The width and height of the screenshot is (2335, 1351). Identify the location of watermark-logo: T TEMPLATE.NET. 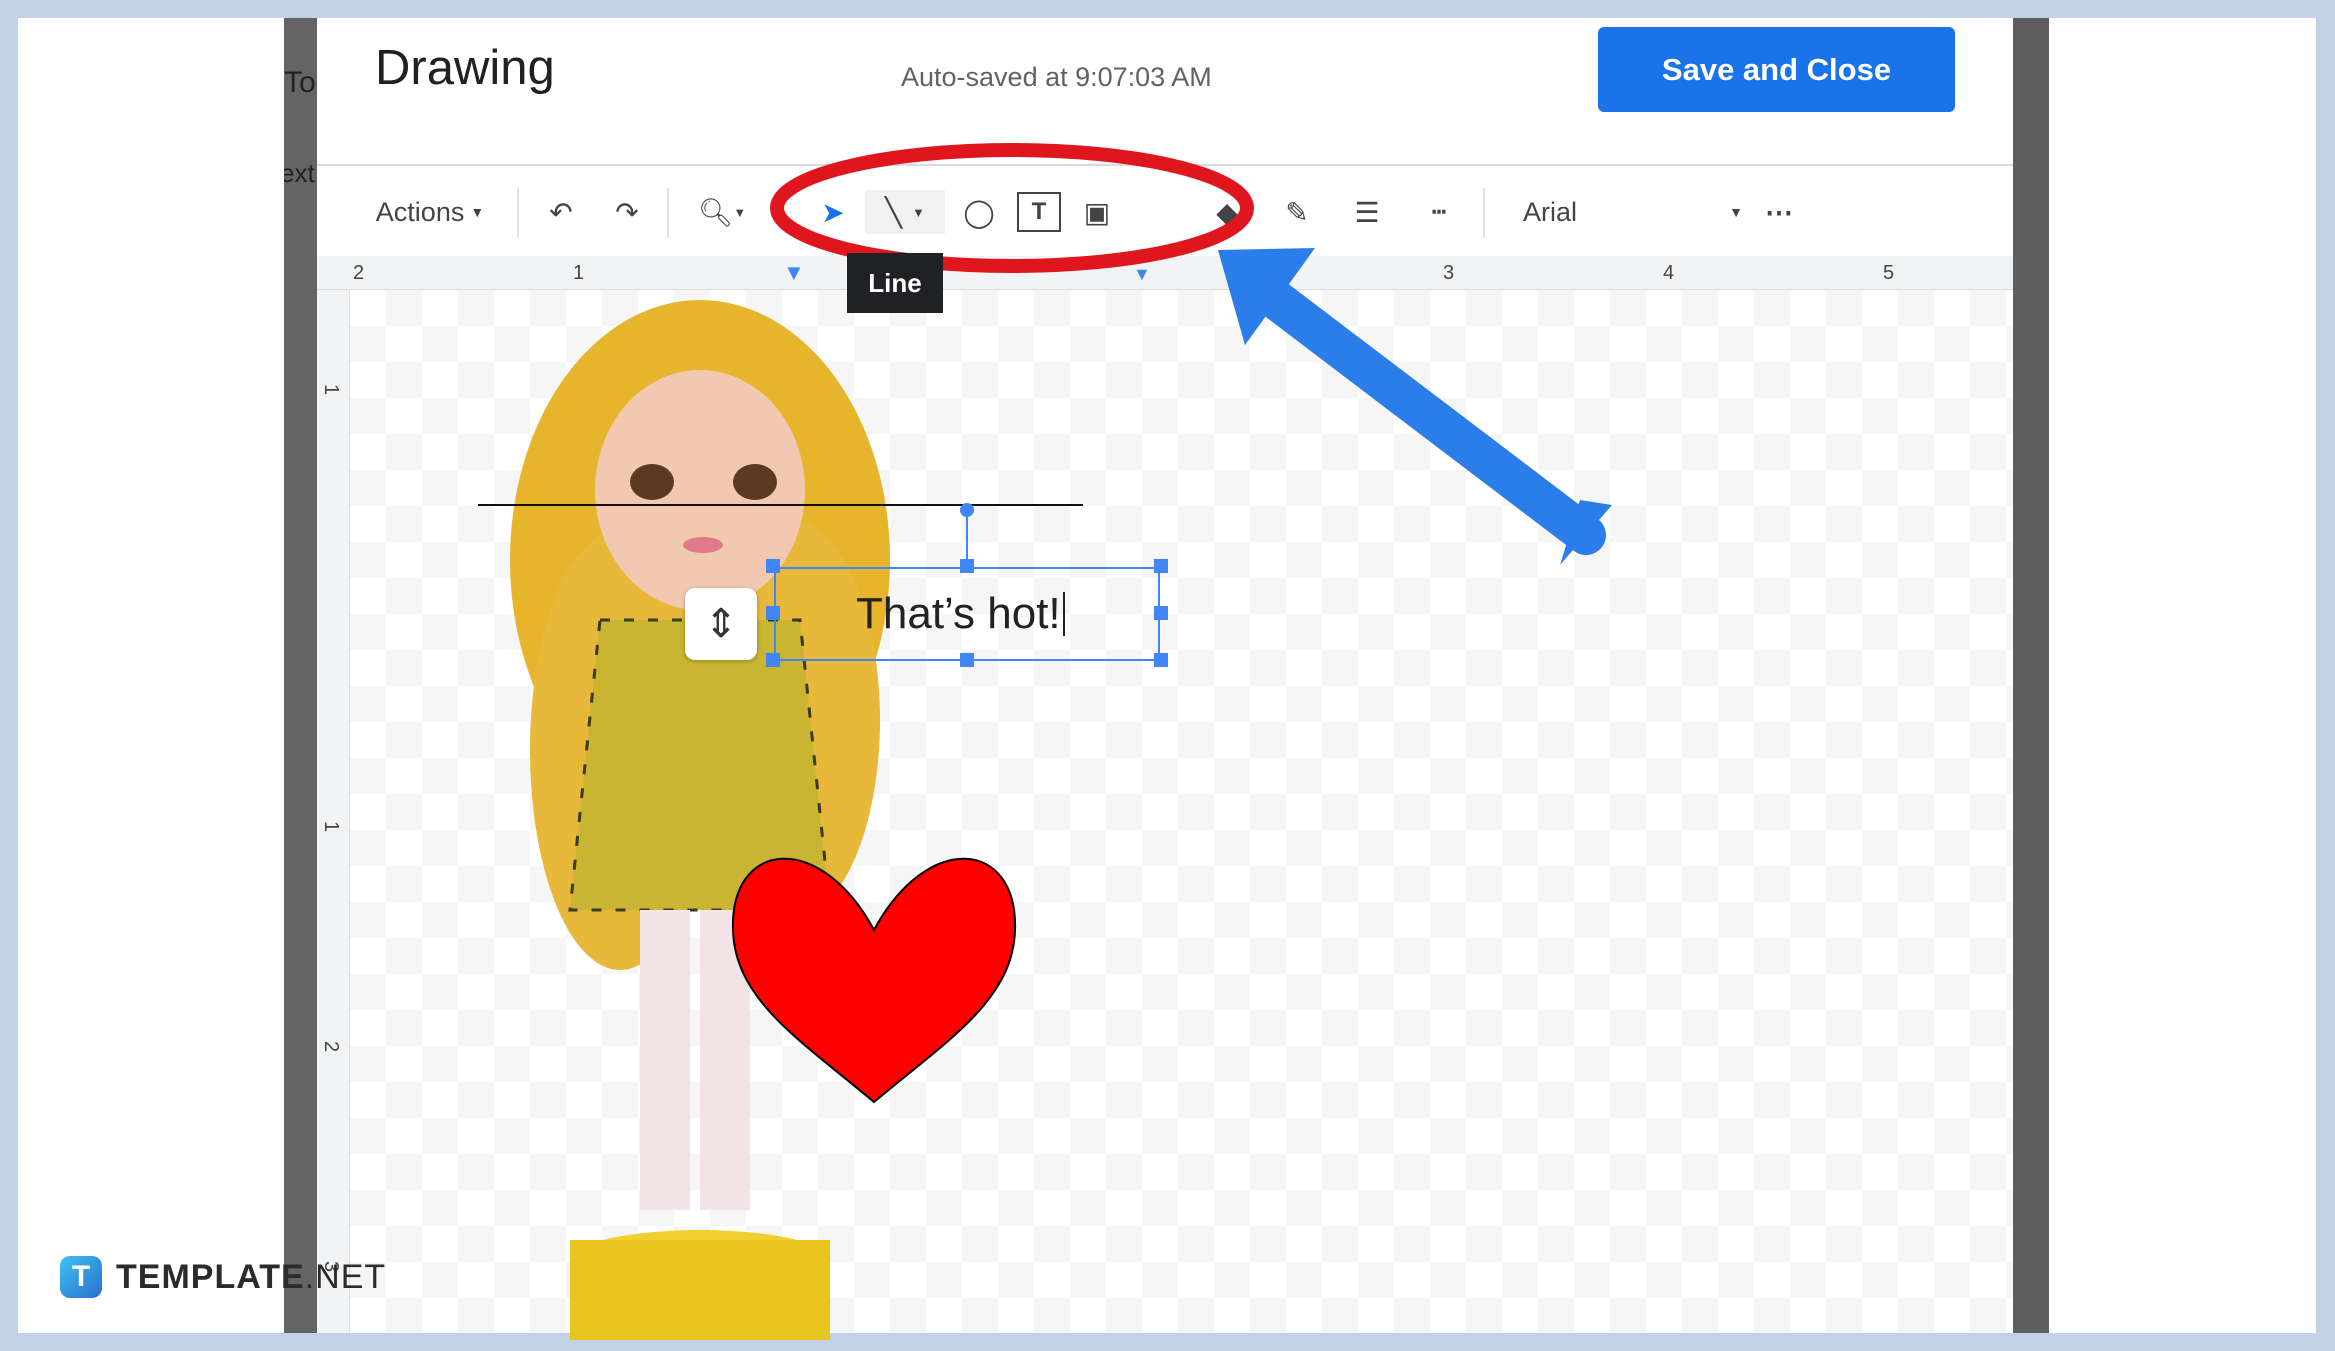
(223, 1277).